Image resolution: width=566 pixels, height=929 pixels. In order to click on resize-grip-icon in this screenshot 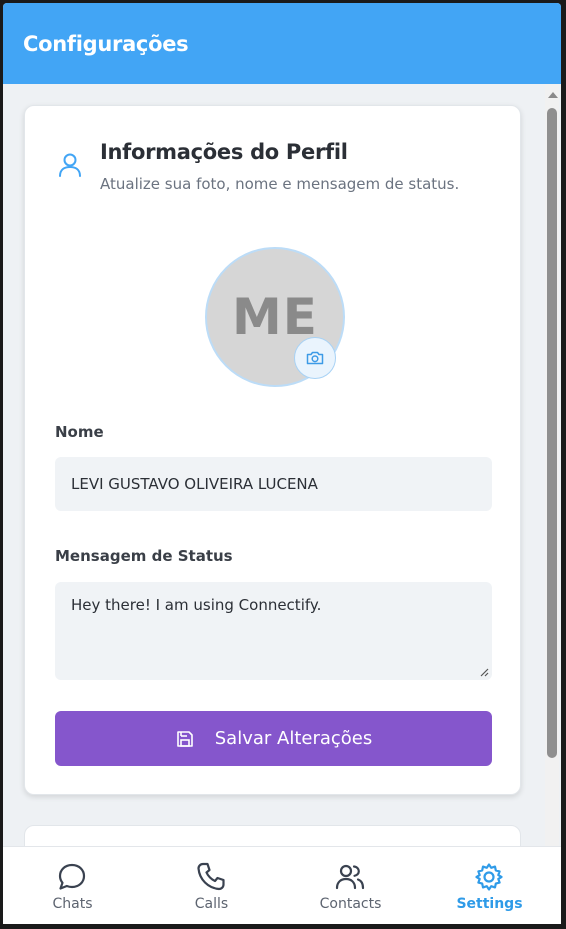, I will do `click(484, 672)`.